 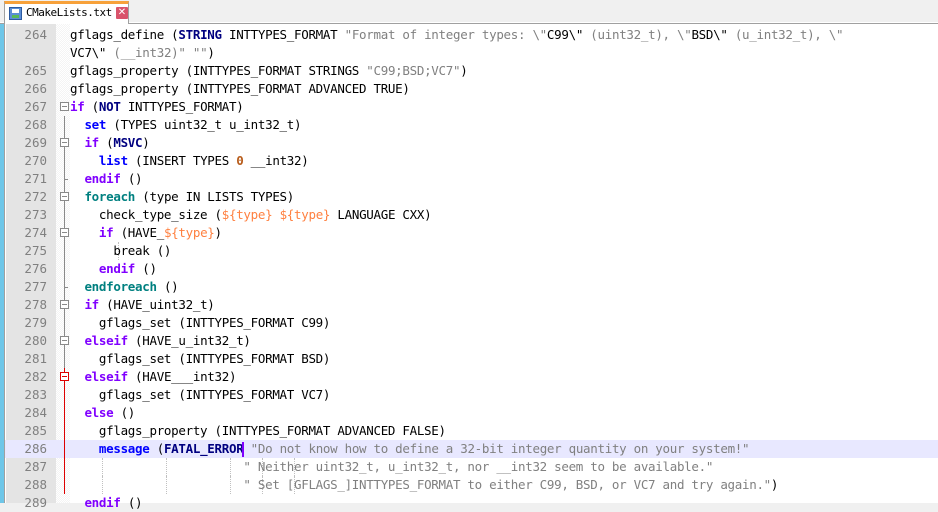 What do you see at coordinates (35, 322) in the screenshot?
I see `line-number: 279` at bounding box center [35, 322].